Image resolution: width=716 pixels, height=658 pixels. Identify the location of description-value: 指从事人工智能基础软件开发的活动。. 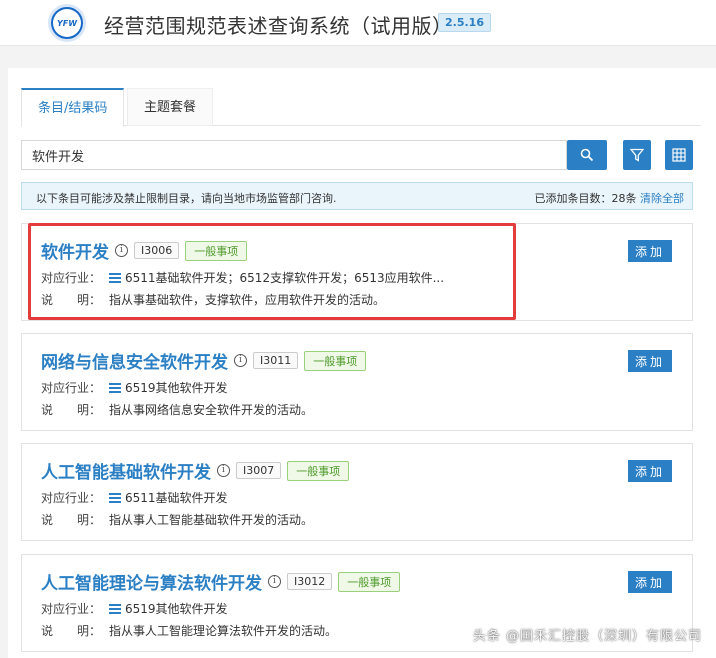
(211, 520).